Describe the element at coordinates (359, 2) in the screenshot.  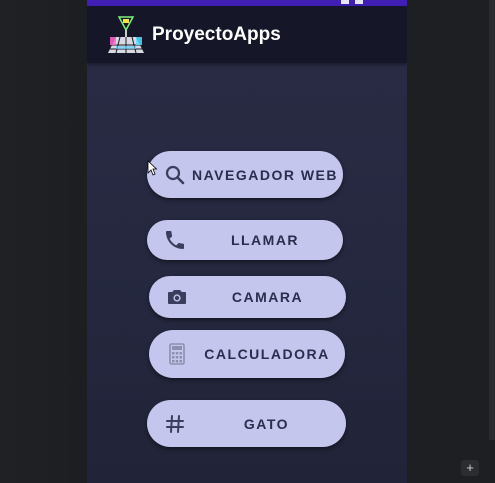
I see `signal-icon` at that location.